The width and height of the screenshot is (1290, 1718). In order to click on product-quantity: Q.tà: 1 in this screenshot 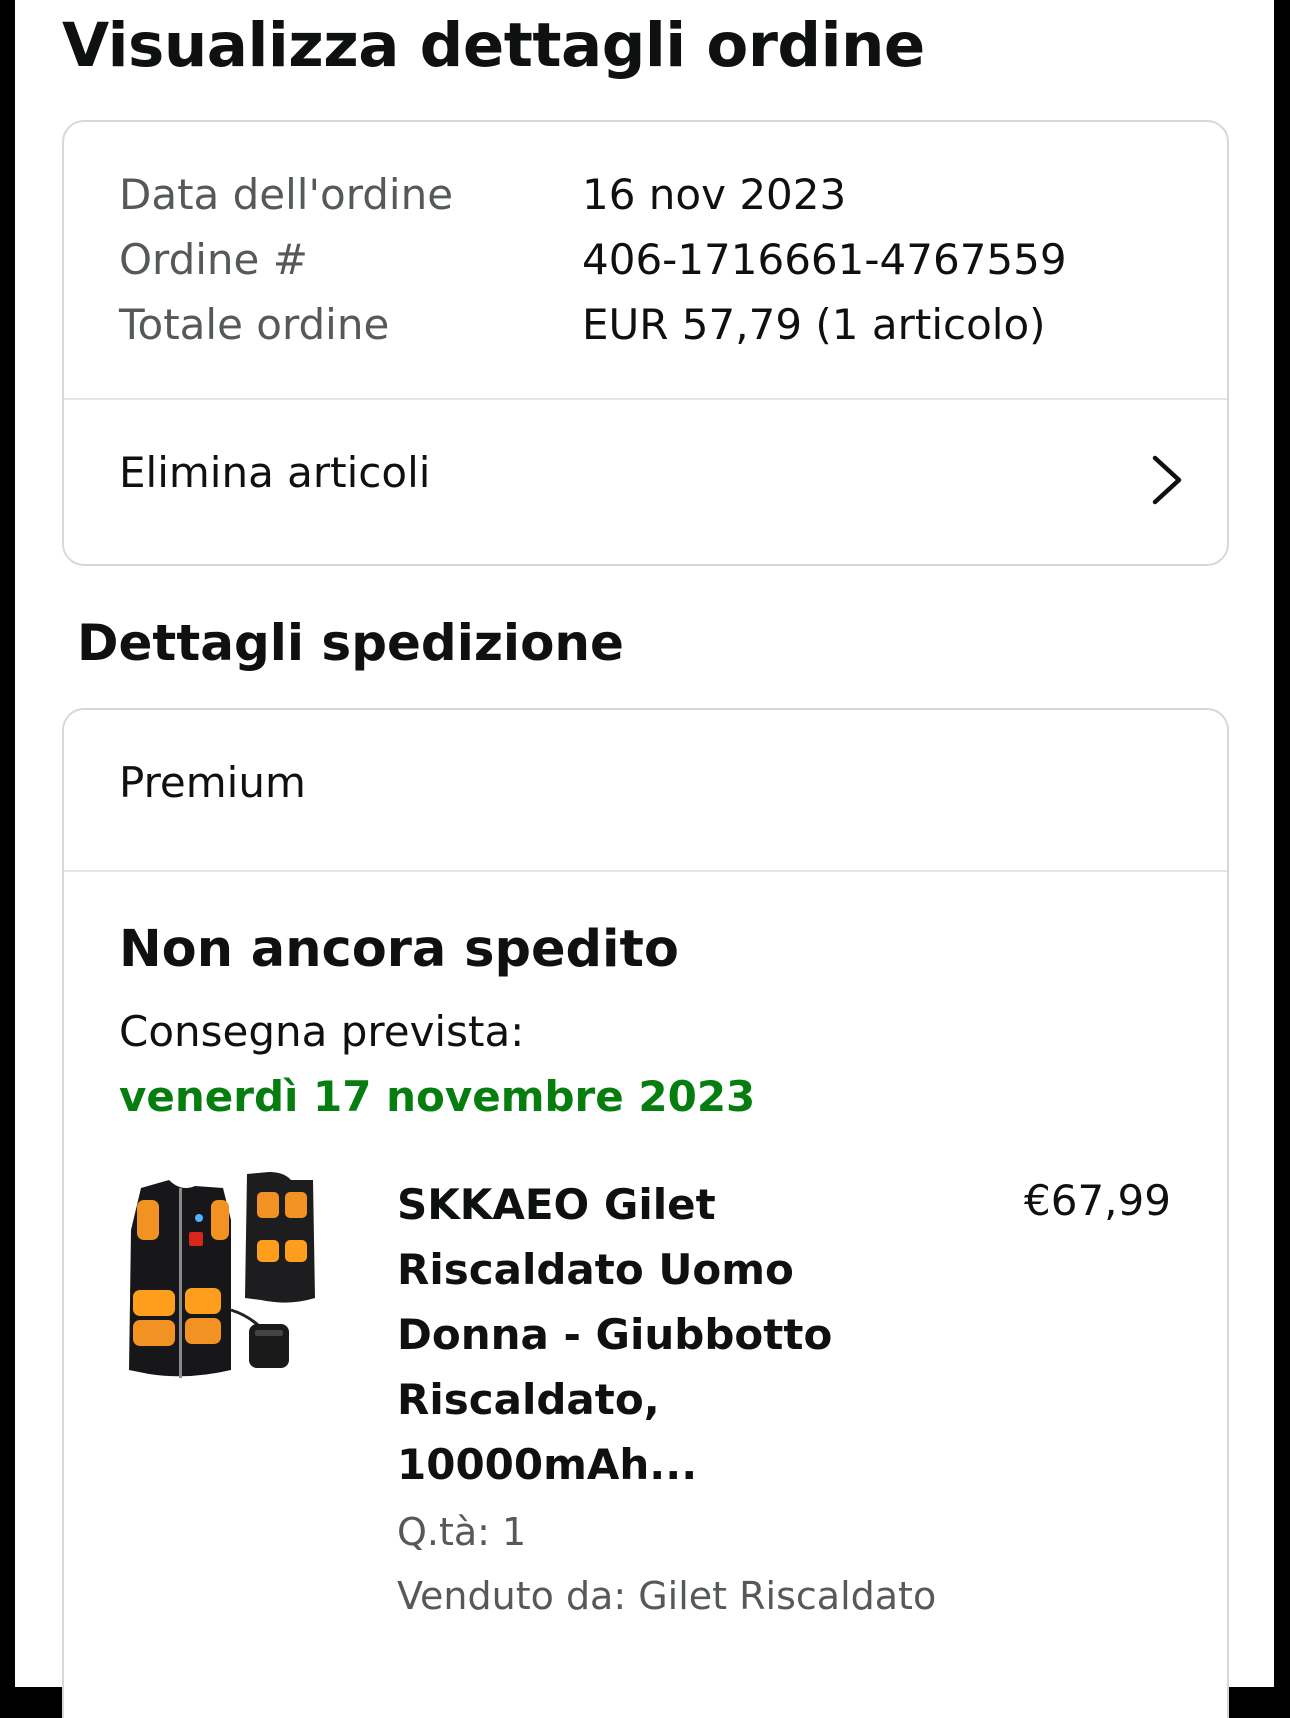, I will do `click(462, 1532)`.